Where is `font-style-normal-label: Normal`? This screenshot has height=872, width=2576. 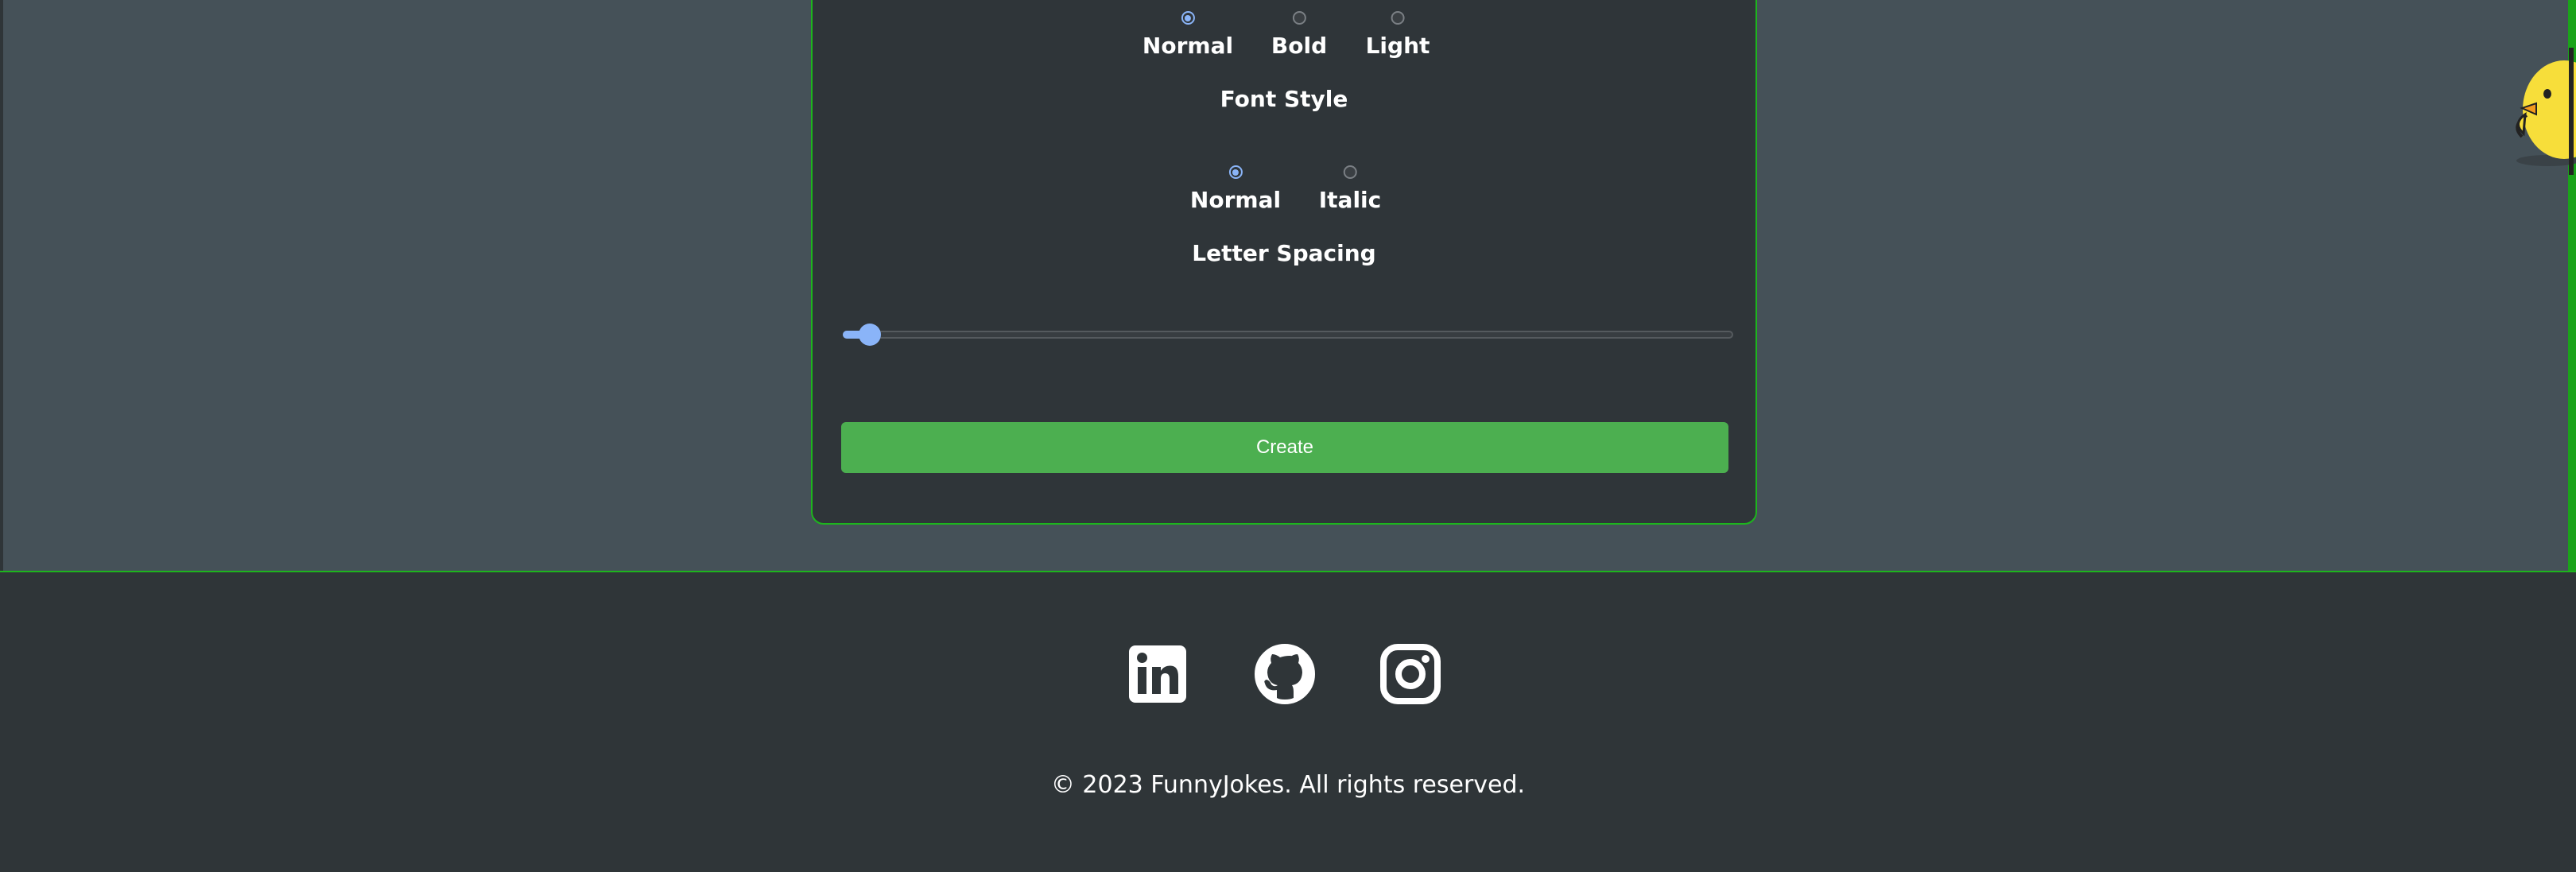 font-style-normal-label: Normal is located at coordinates (1236, 200).